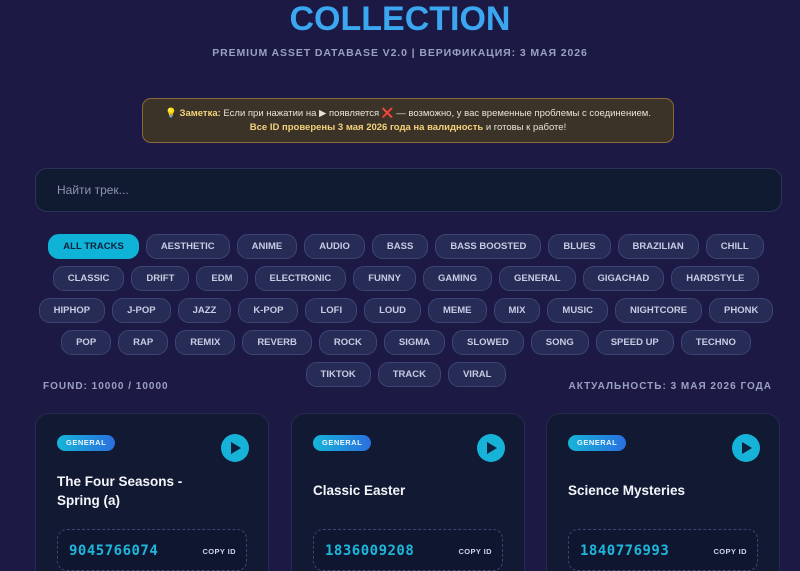 Image resolution: width=800 pixels, height=571 pixels. Describe the element at coordinates (120, 491) in the screenshot. I see `track-name: The Four Seasons - Spring (a)` at that location.